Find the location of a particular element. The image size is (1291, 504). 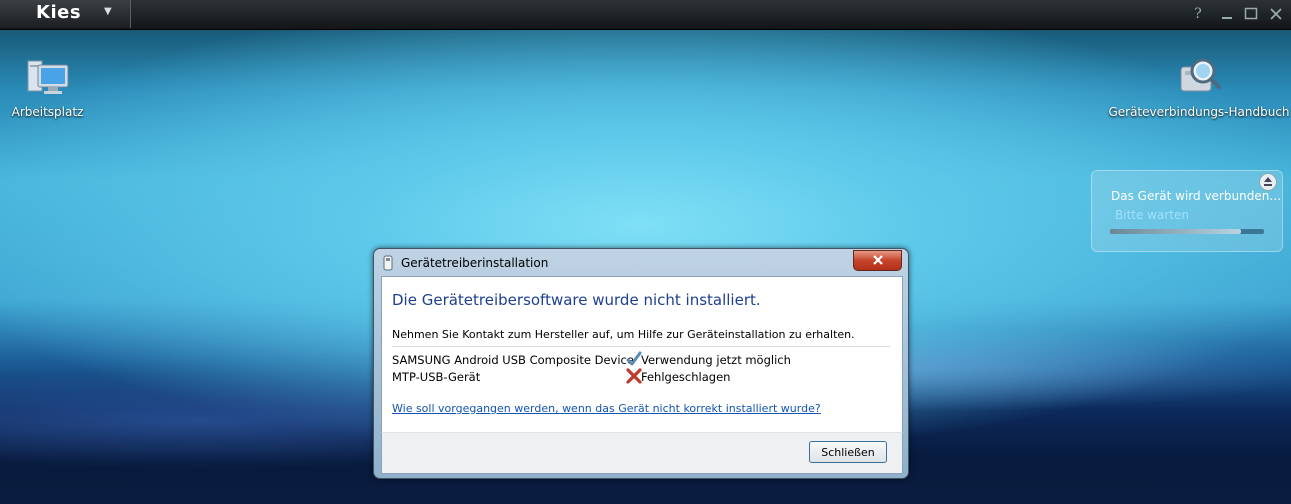

connection-progress-fill is located at coordinates (1175, 231).